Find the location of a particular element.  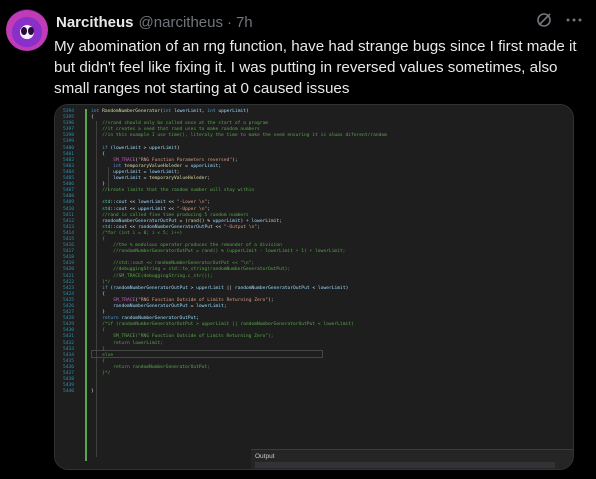

tweet-time: 7h is located at coordinates (244, 22).